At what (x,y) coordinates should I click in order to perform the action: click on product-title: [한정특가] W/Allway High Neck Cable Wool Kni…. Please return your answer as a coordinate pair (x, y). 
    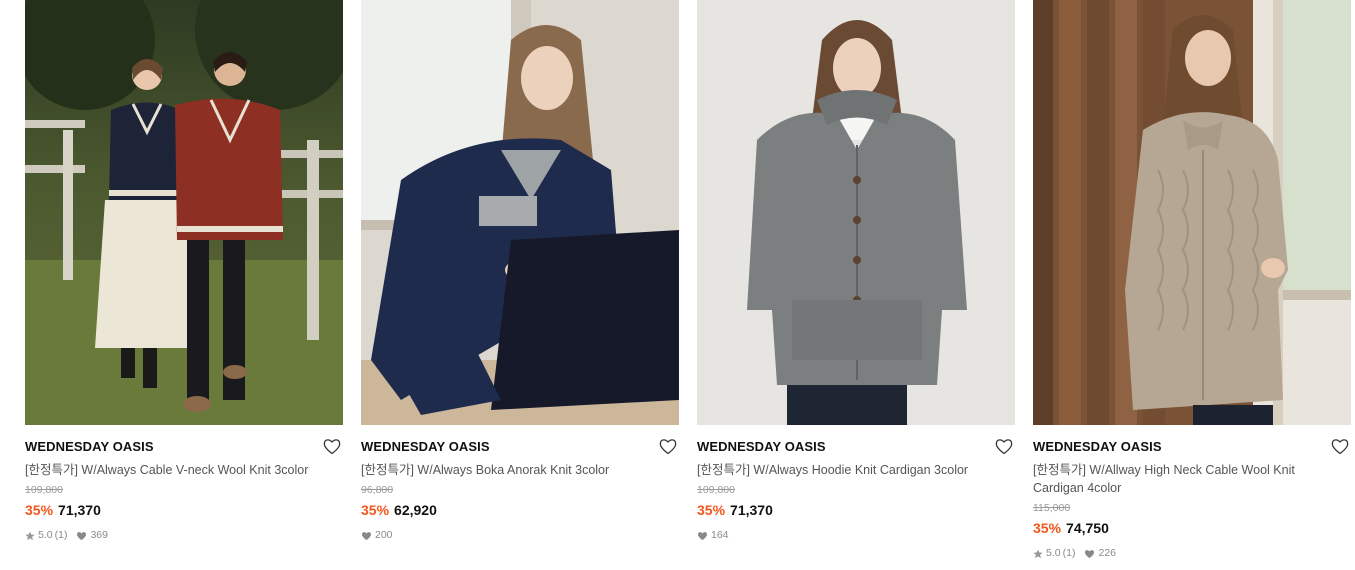
    Looking at the image, I should click on (1178, 479).